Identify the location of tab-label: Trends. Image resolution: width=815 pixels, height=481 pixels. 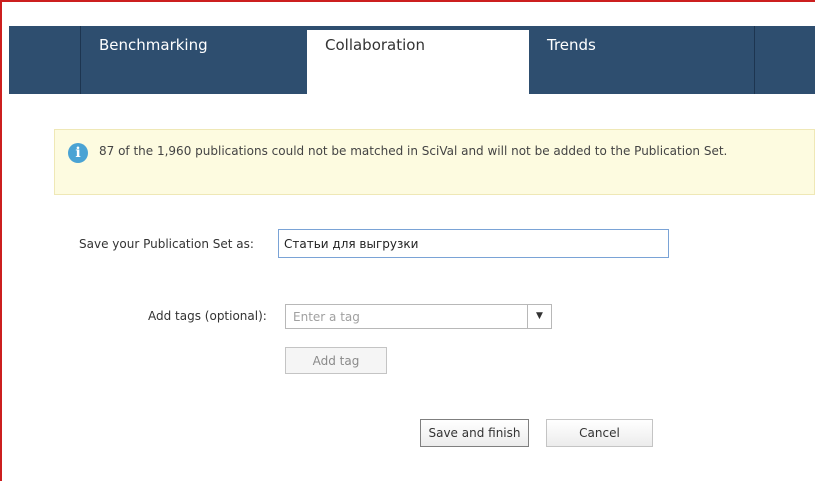
(571, 45).